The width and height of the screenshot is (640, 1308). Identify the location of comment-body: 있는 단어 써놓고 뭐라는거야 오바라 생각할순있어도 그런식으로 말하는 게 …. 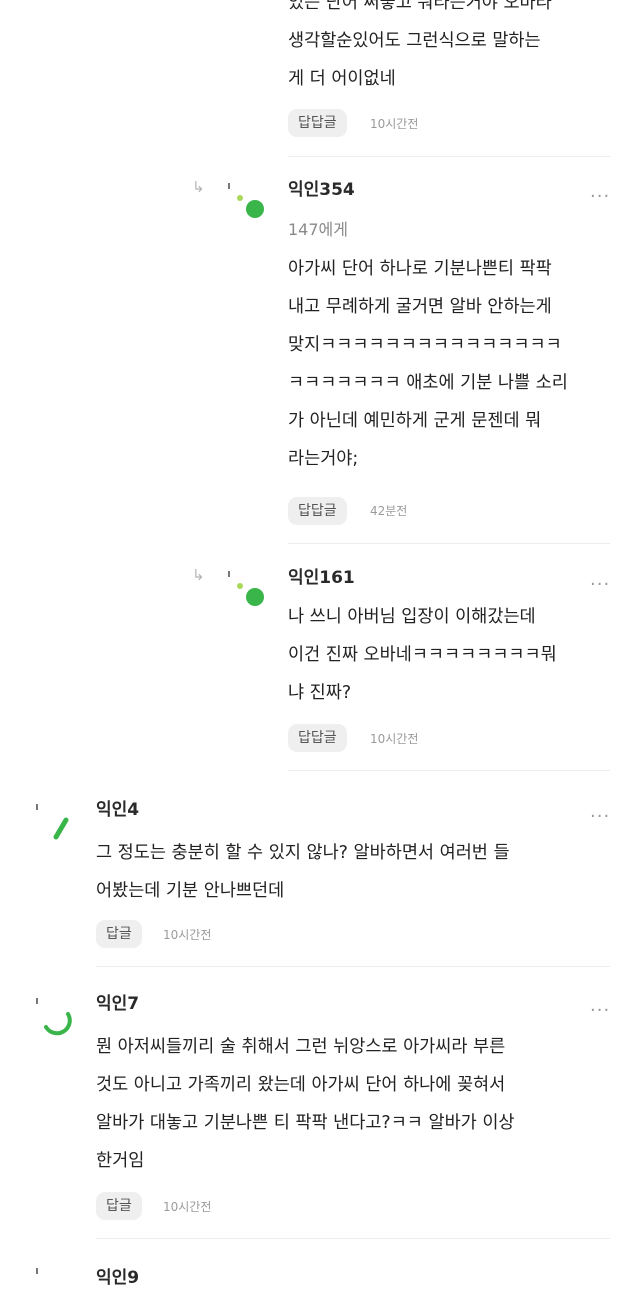
(420, 49).